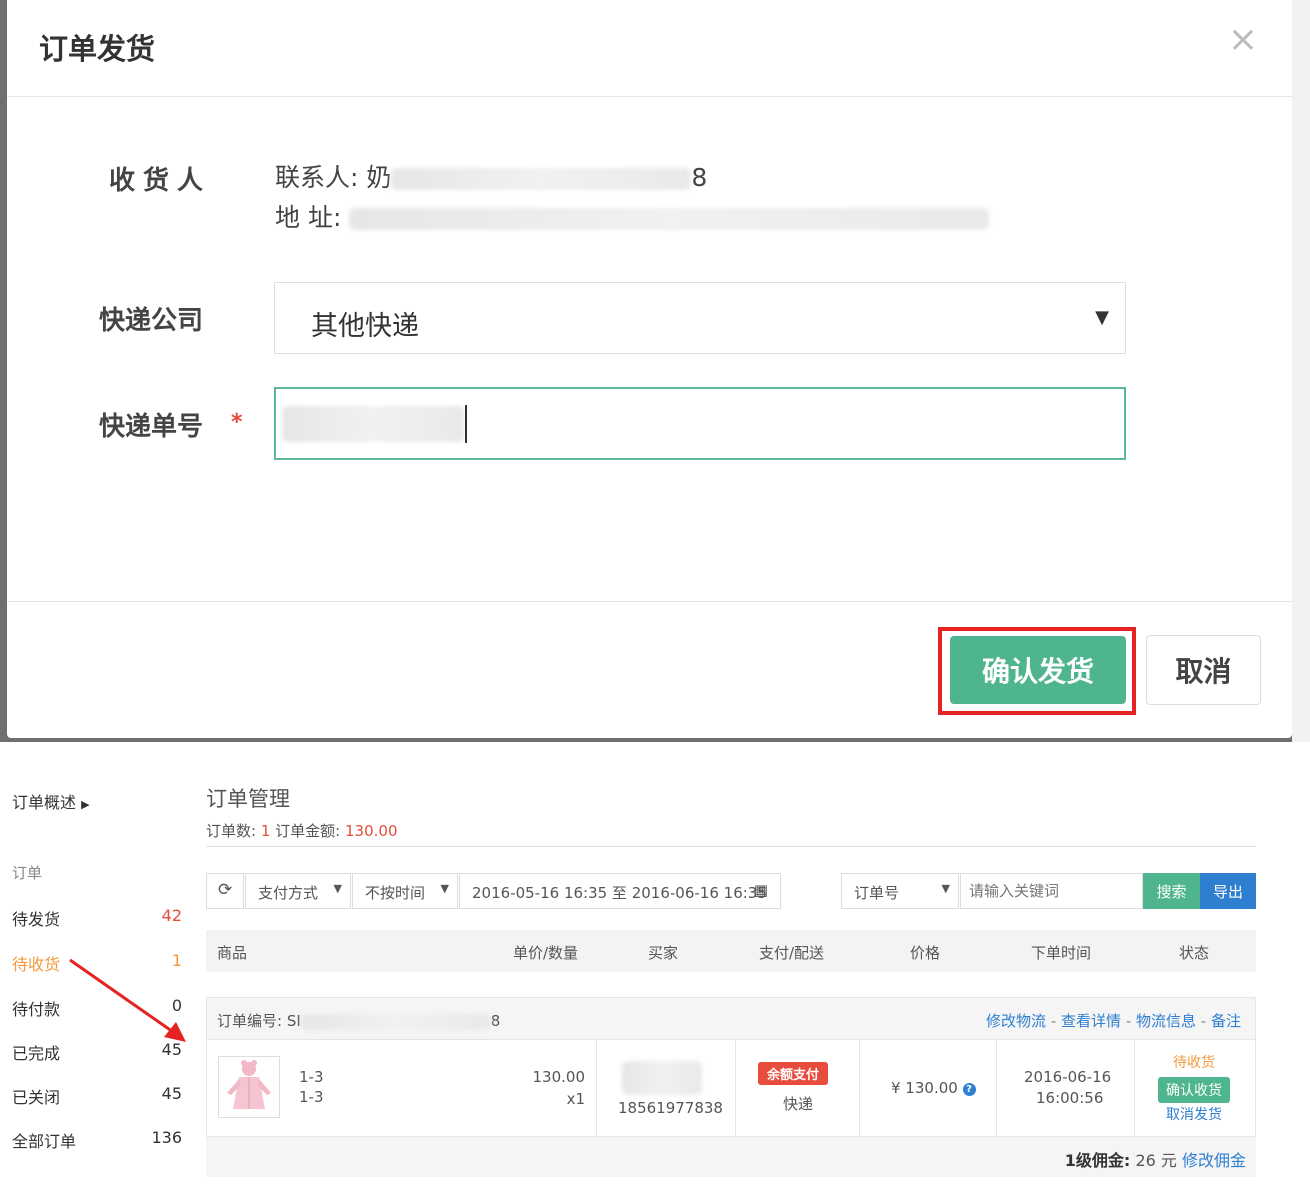 The width and height of the screenshot is (1310, 1196). Describe the element at coordinates (36, 1097) in the screenshot. I see `sidebar-item-label: 已关闭` at that location.